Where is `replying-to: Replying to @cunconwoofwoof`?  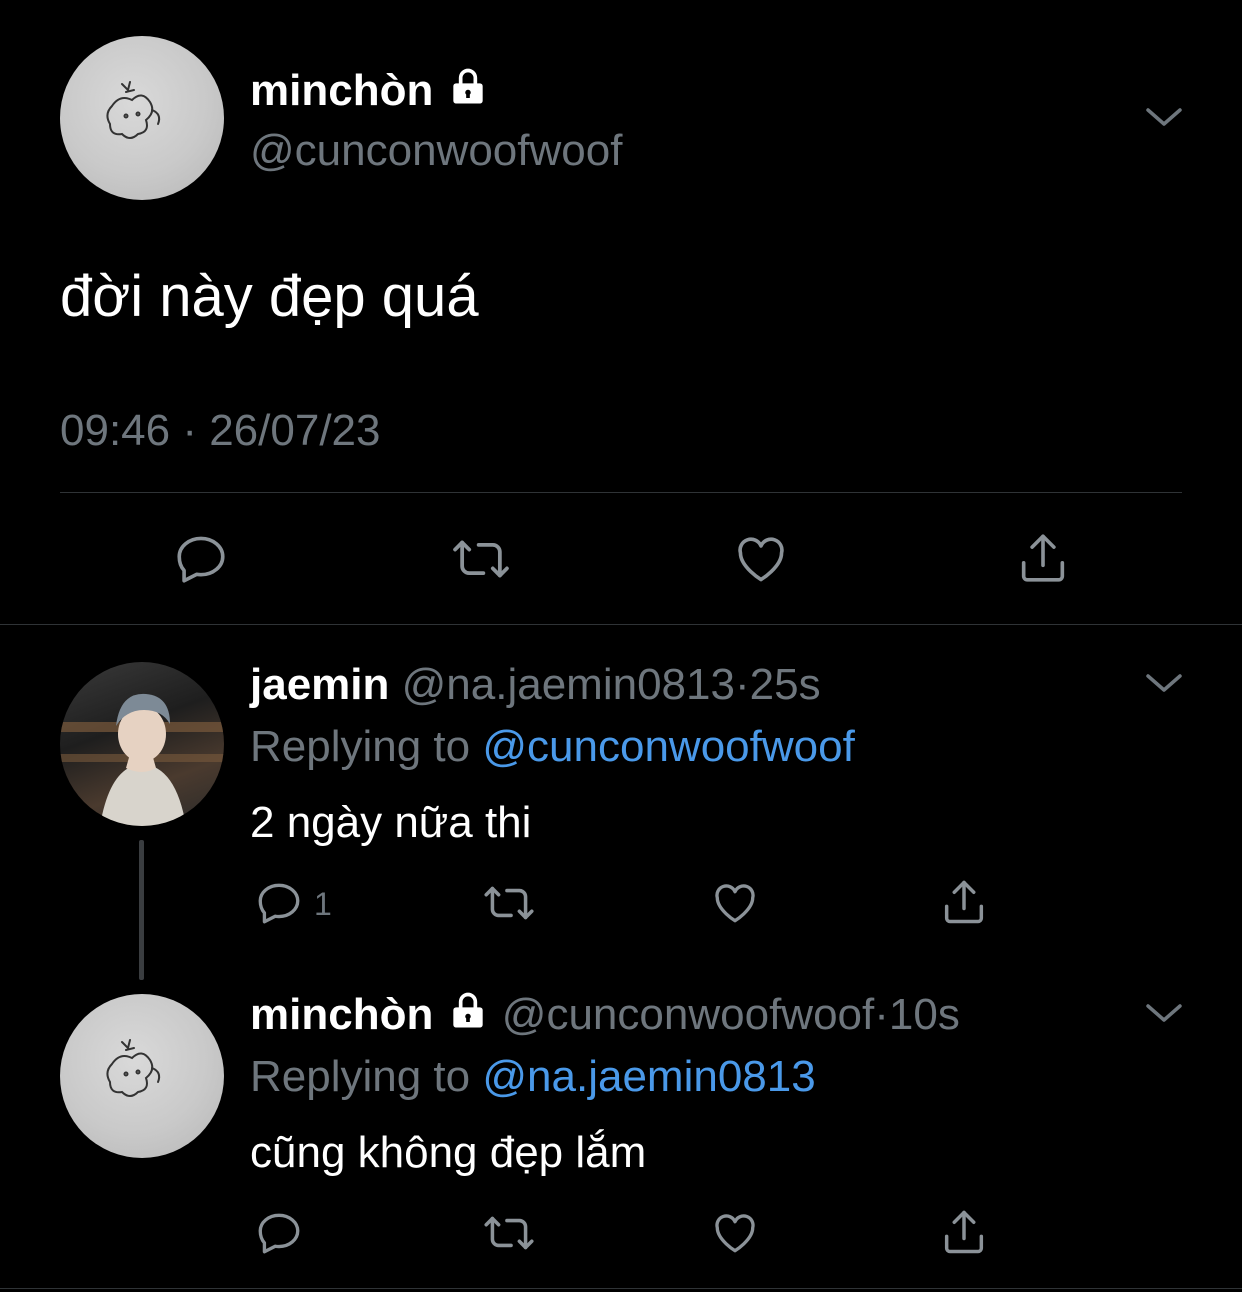
replying-to: Replying to @cunconwoofwoof is located at coordinates (552, 747).